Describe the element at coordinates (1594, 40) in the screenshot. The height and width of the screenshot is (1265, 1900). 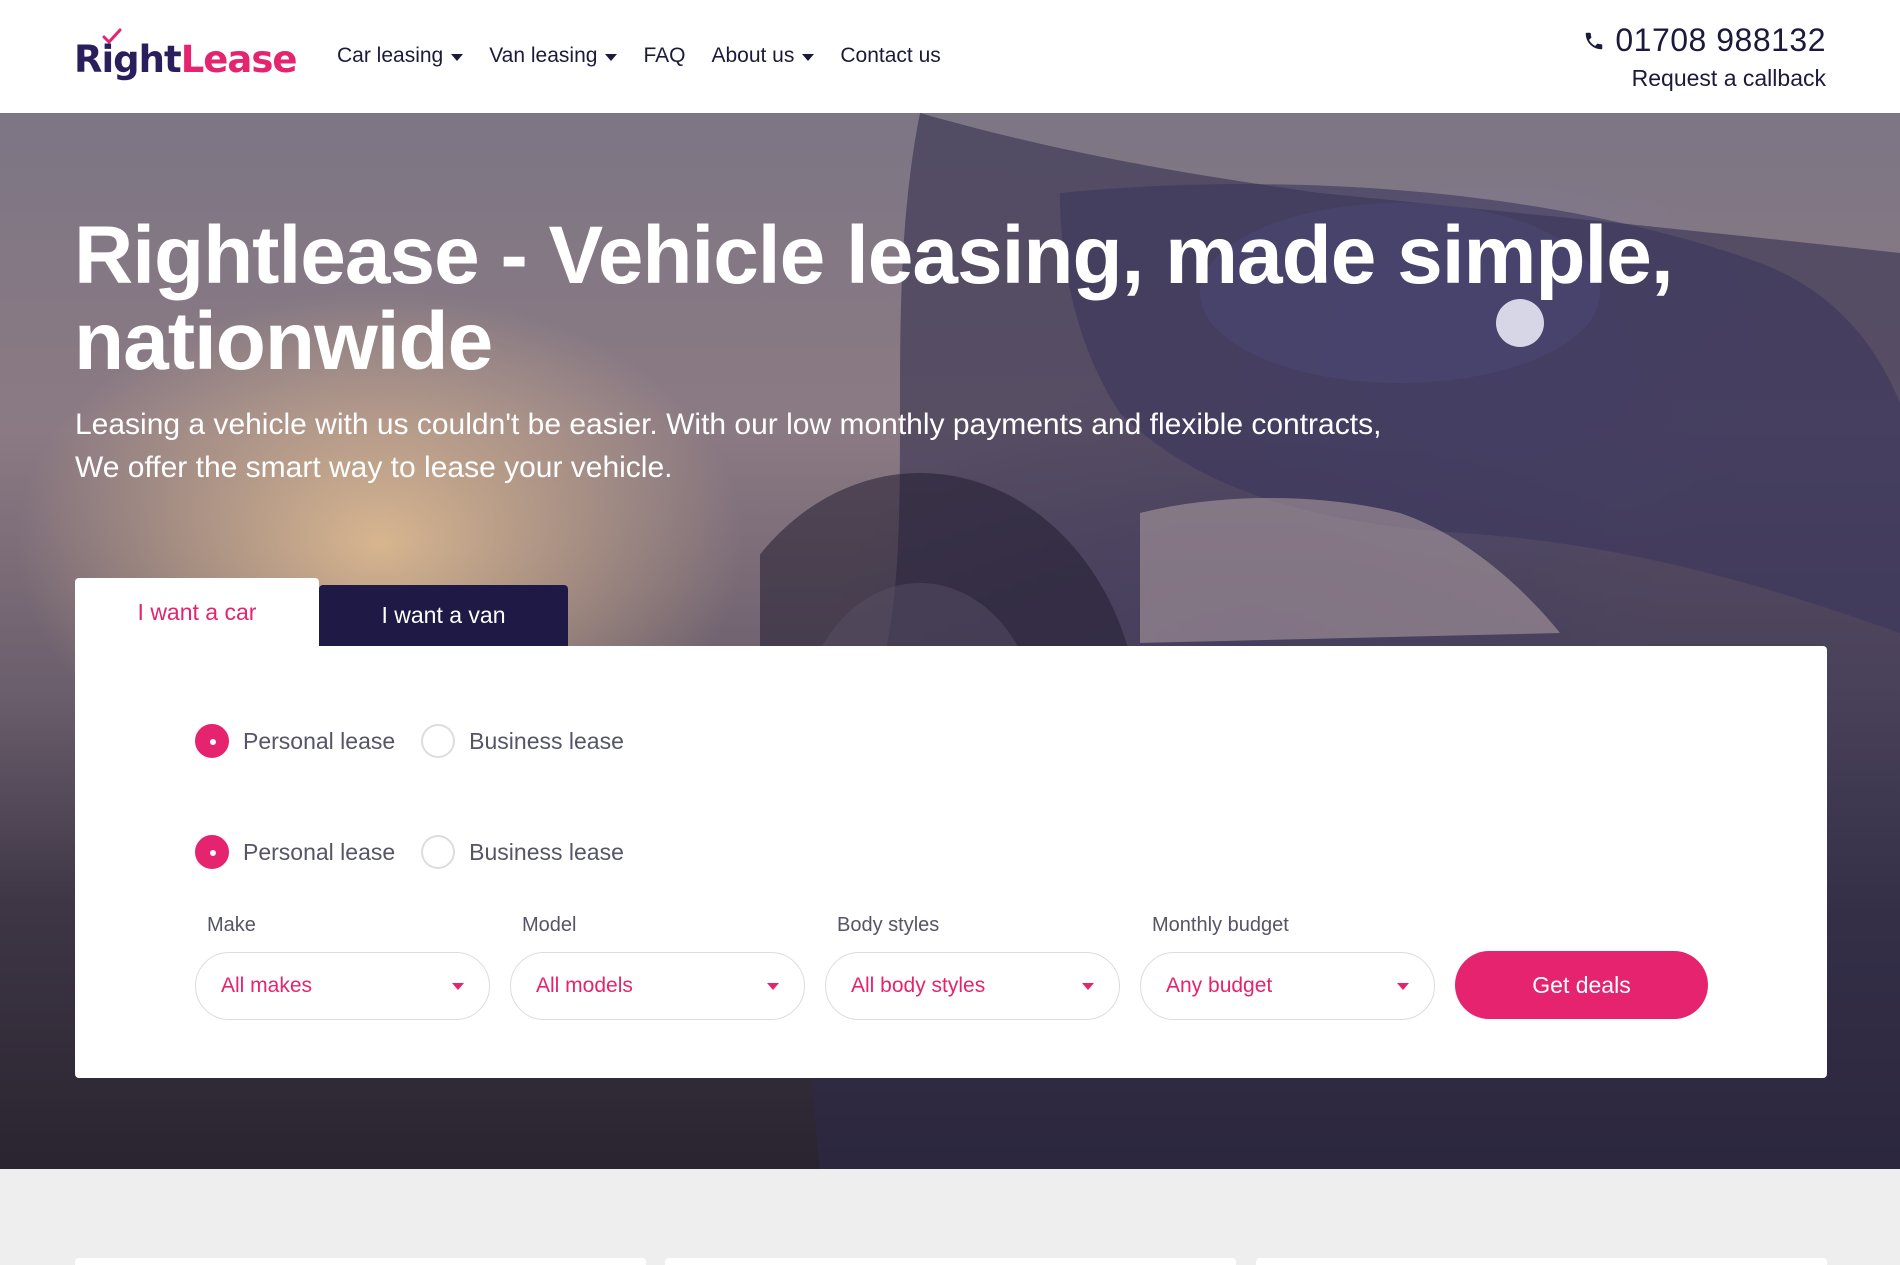
I see `phone-icon` at that location.